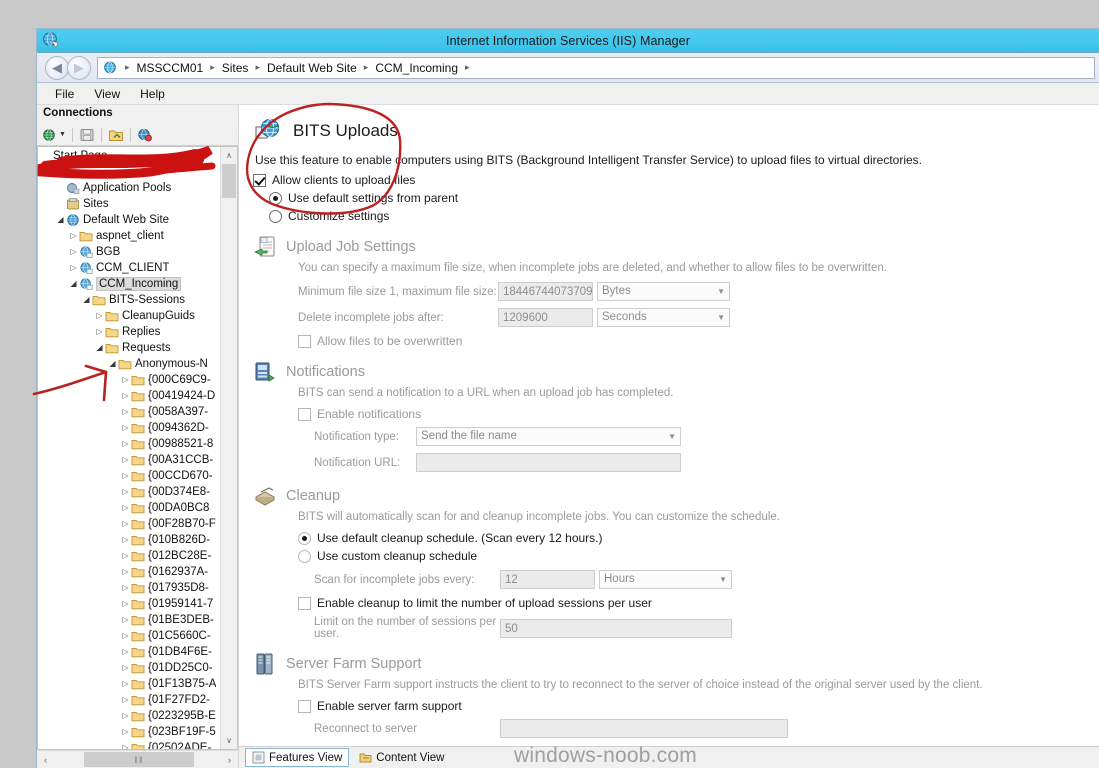  Describe the element at coordinates (235, 68) in the screenshot. I see `breadcrumb-item-sites: Sites` at that location.